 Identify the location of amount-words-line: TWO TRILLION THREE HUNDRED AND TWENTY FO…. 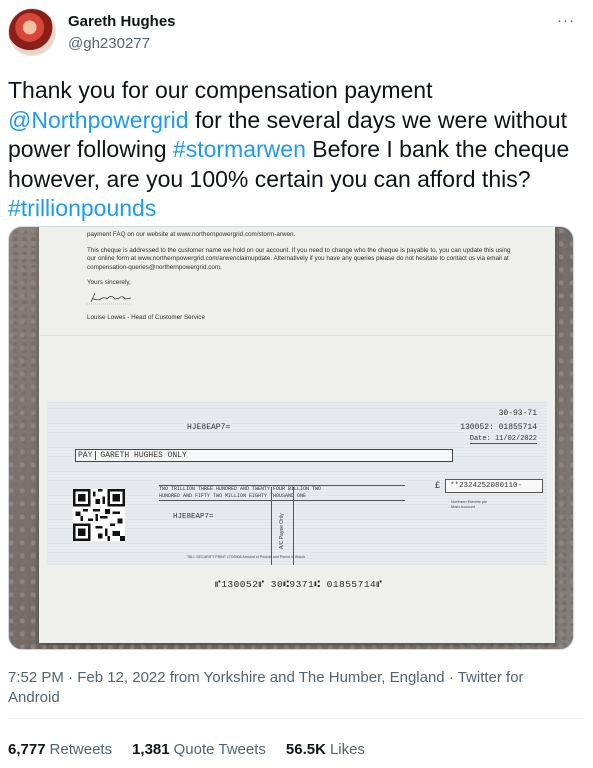
(240, 489).